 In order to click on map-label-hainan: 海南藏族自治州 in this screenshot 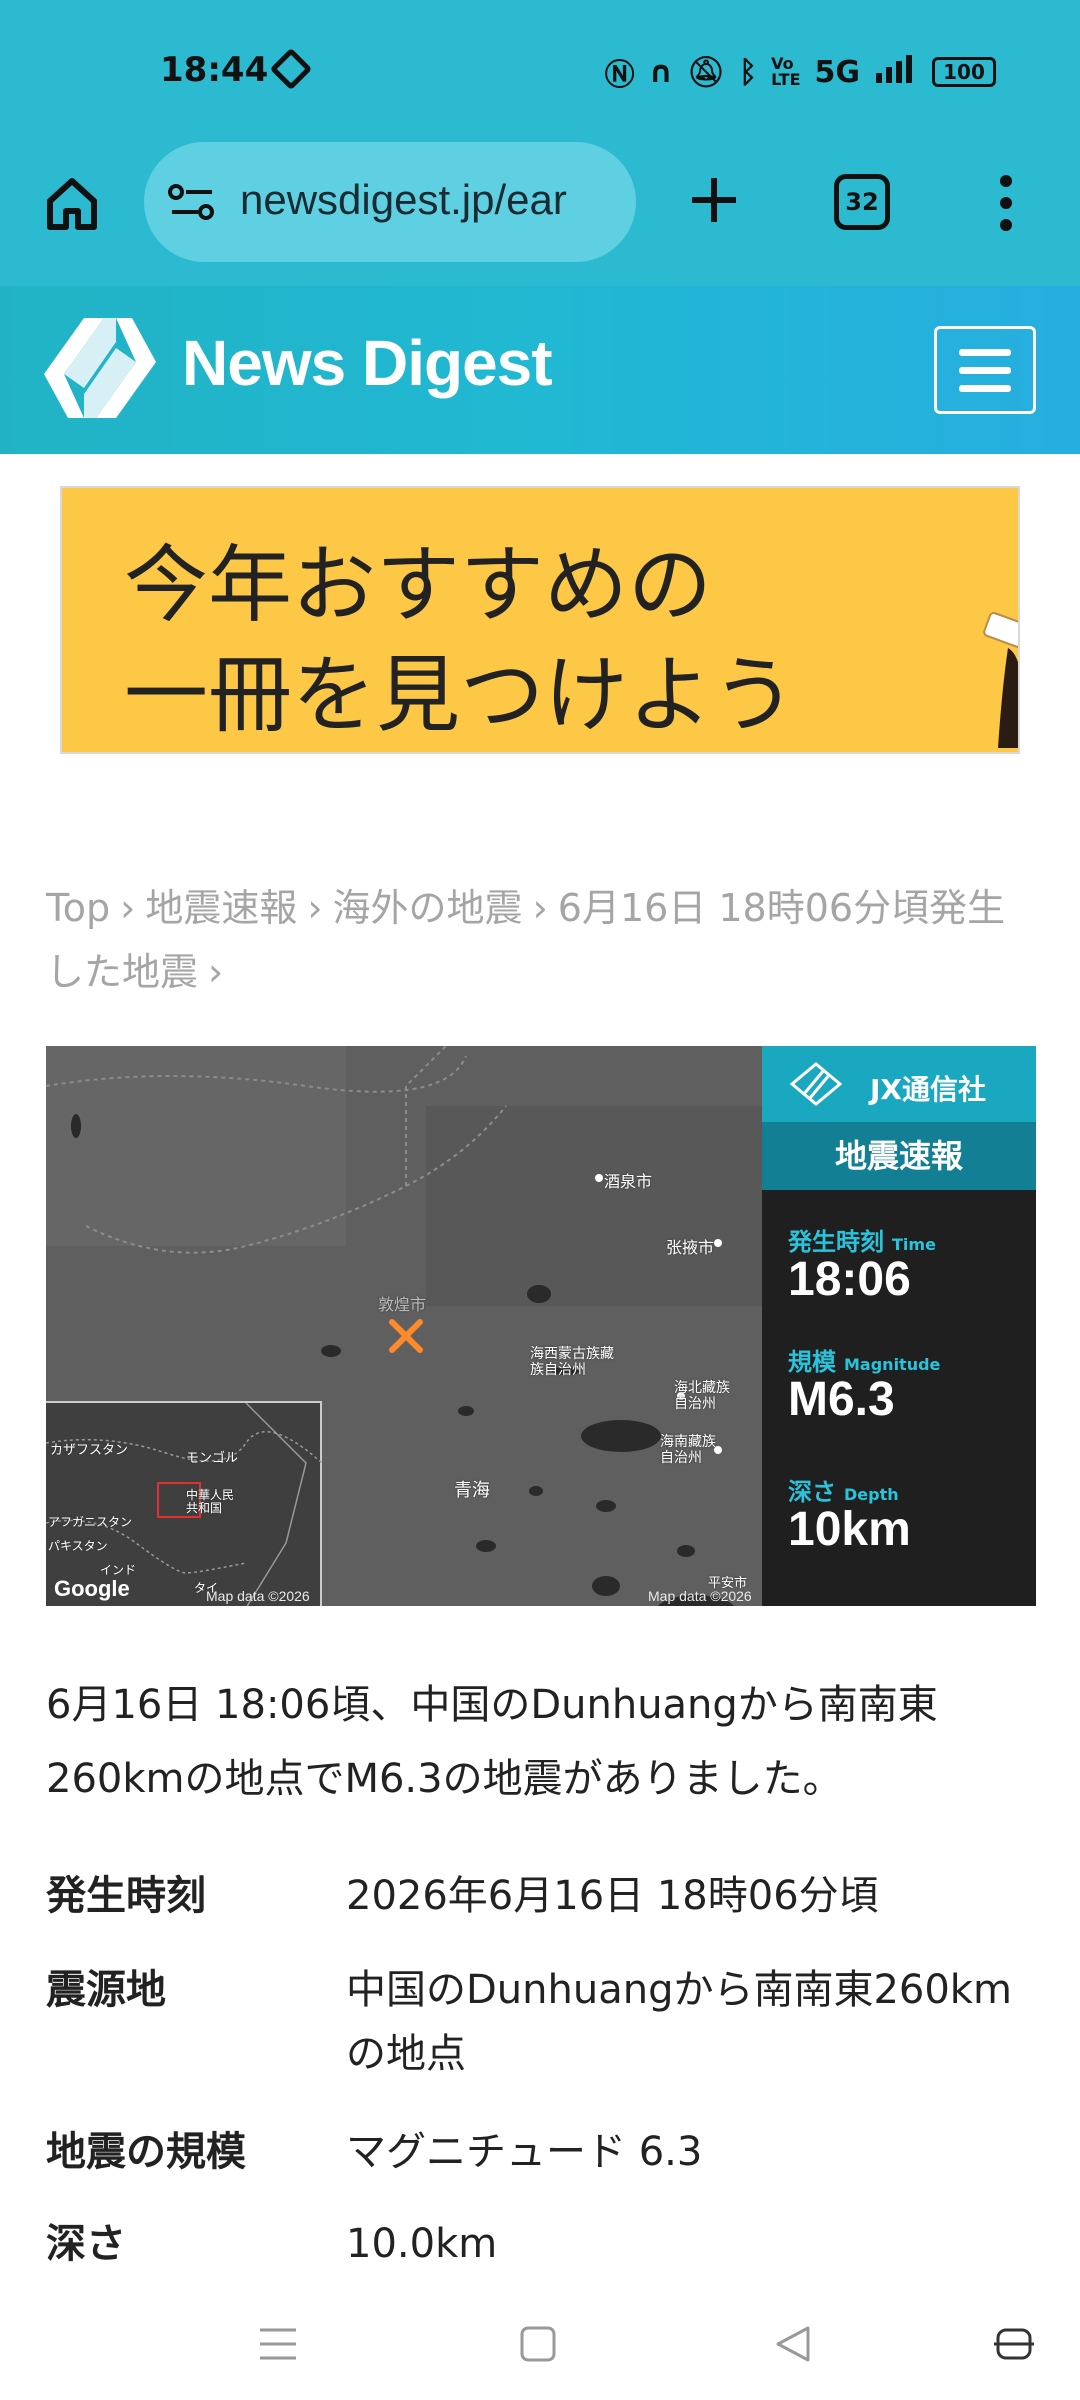, I will do `click(688, 1450)`.